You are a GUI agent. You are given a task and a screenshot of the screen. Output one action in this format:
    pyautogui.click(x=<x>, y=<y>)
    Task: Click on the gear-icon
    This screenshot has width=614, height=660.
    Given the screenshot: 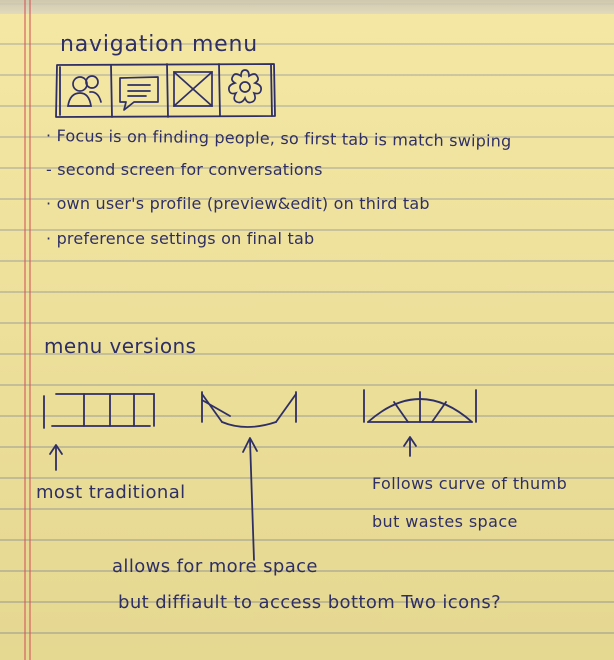 What is the action you would take?
    pyautogui.click(x=245, y=86)
    